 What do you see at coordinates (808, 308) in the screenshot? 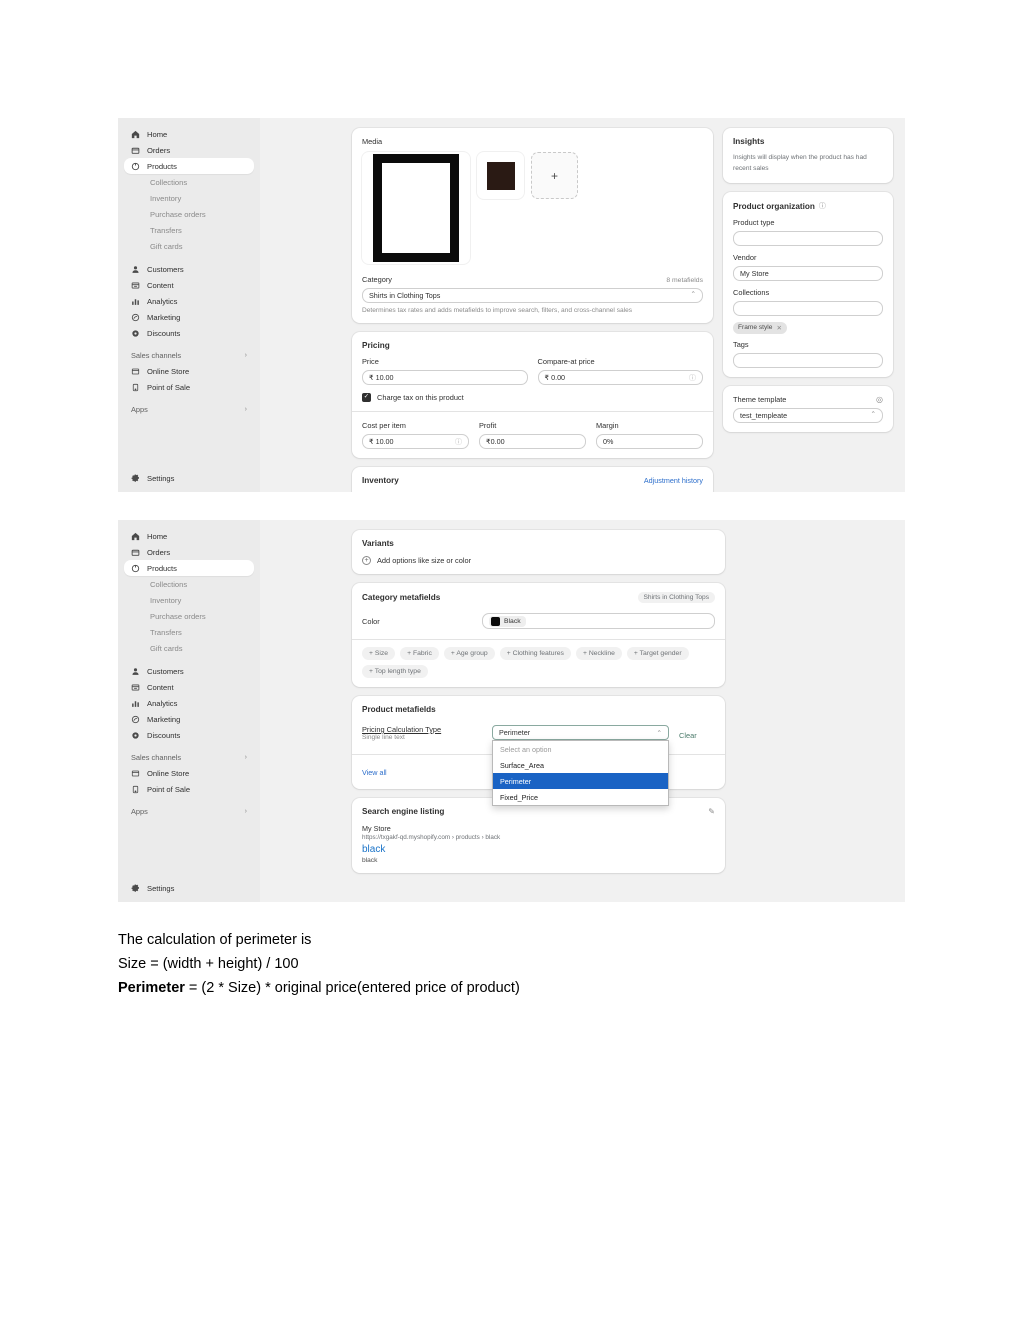
I see `collections-input` at bounding box center [808, 308].